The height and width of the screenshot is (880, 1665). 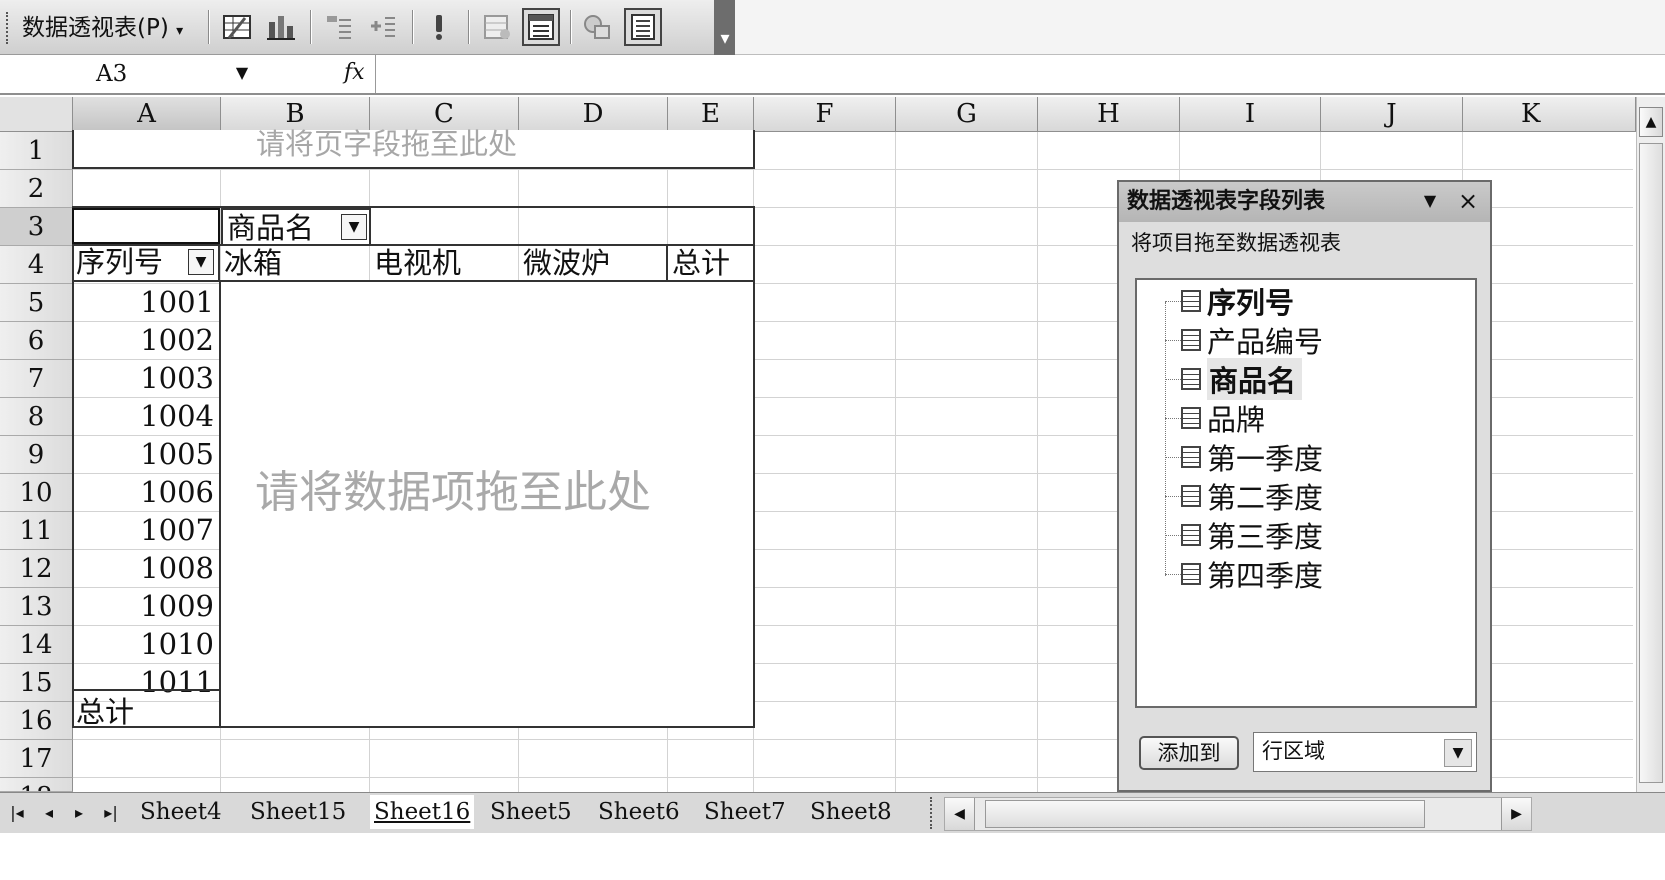 I want to click on column-header-d: D, so click(x=593, y=114).